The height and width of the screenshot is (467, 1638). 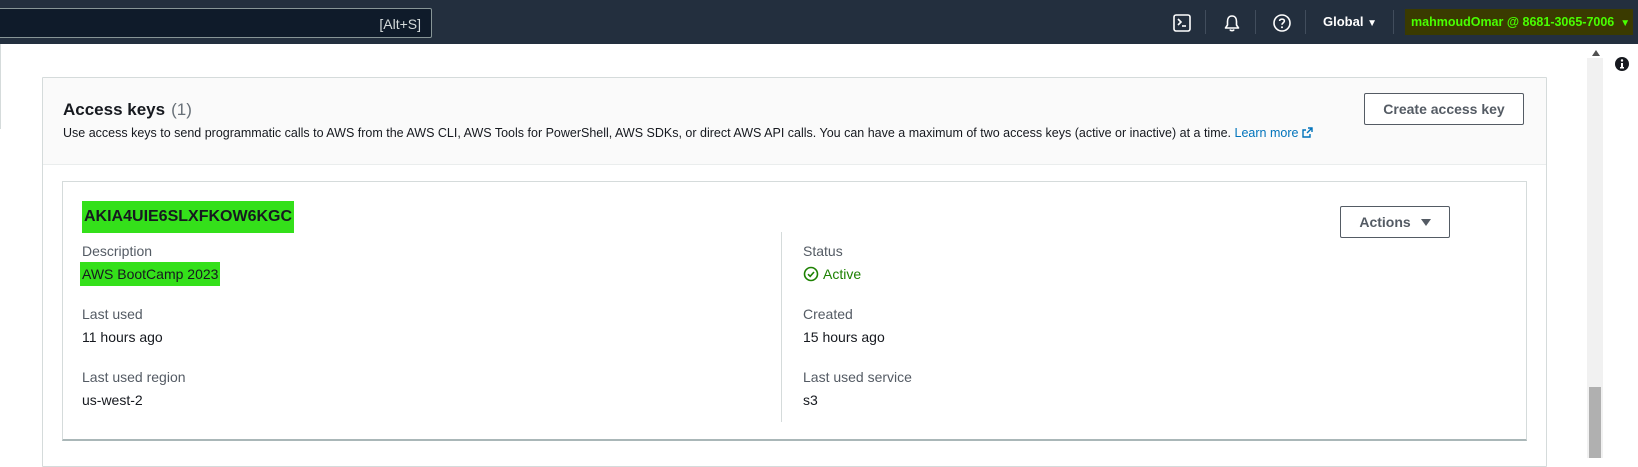 I want to click on search-input: [Alt+S], so click(x=216, y=23).